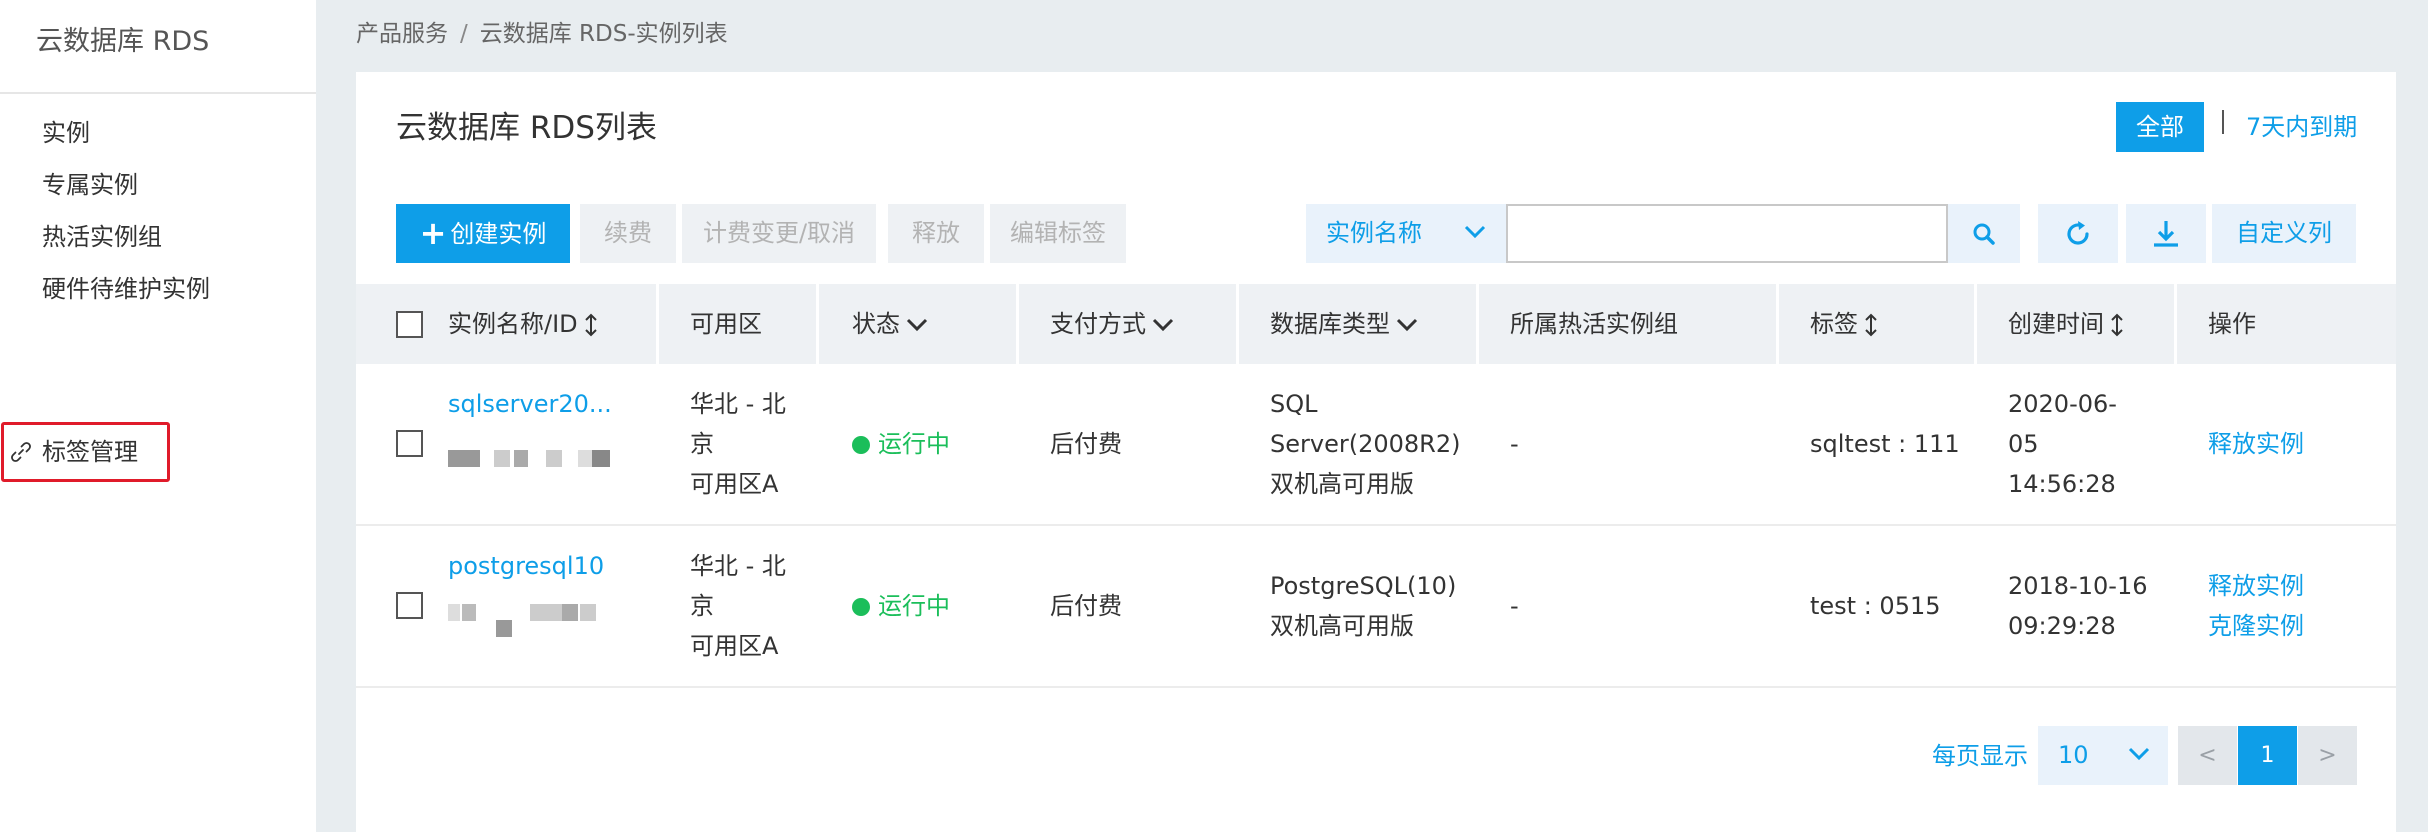 The width and height of the screenshot is (2428, 832). Describe the element at coordinates (1885, 444) in the screenshot. I see `tags-value: sqltest : 111` at that location.